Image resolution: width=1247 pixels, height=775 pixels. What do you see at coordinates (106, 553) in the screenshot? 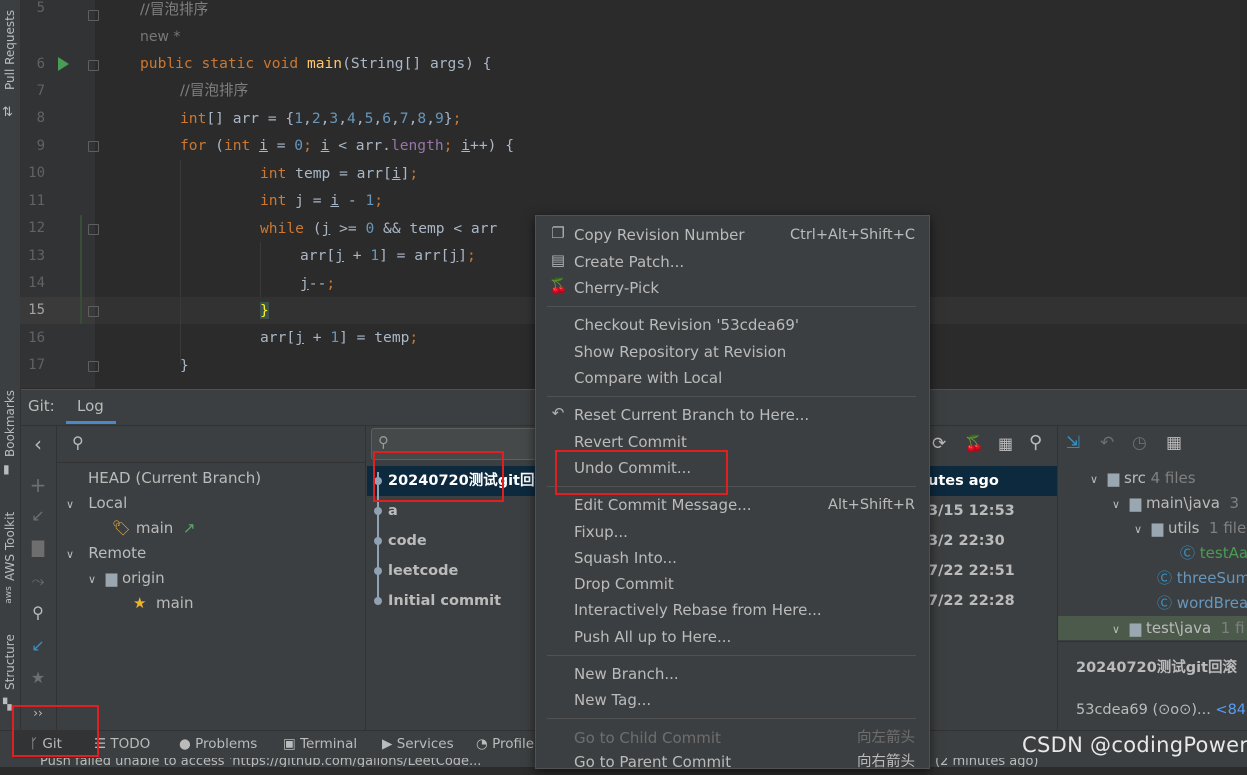
I see `remote-node: ∨ Remote` at bounding box center [106, 553].